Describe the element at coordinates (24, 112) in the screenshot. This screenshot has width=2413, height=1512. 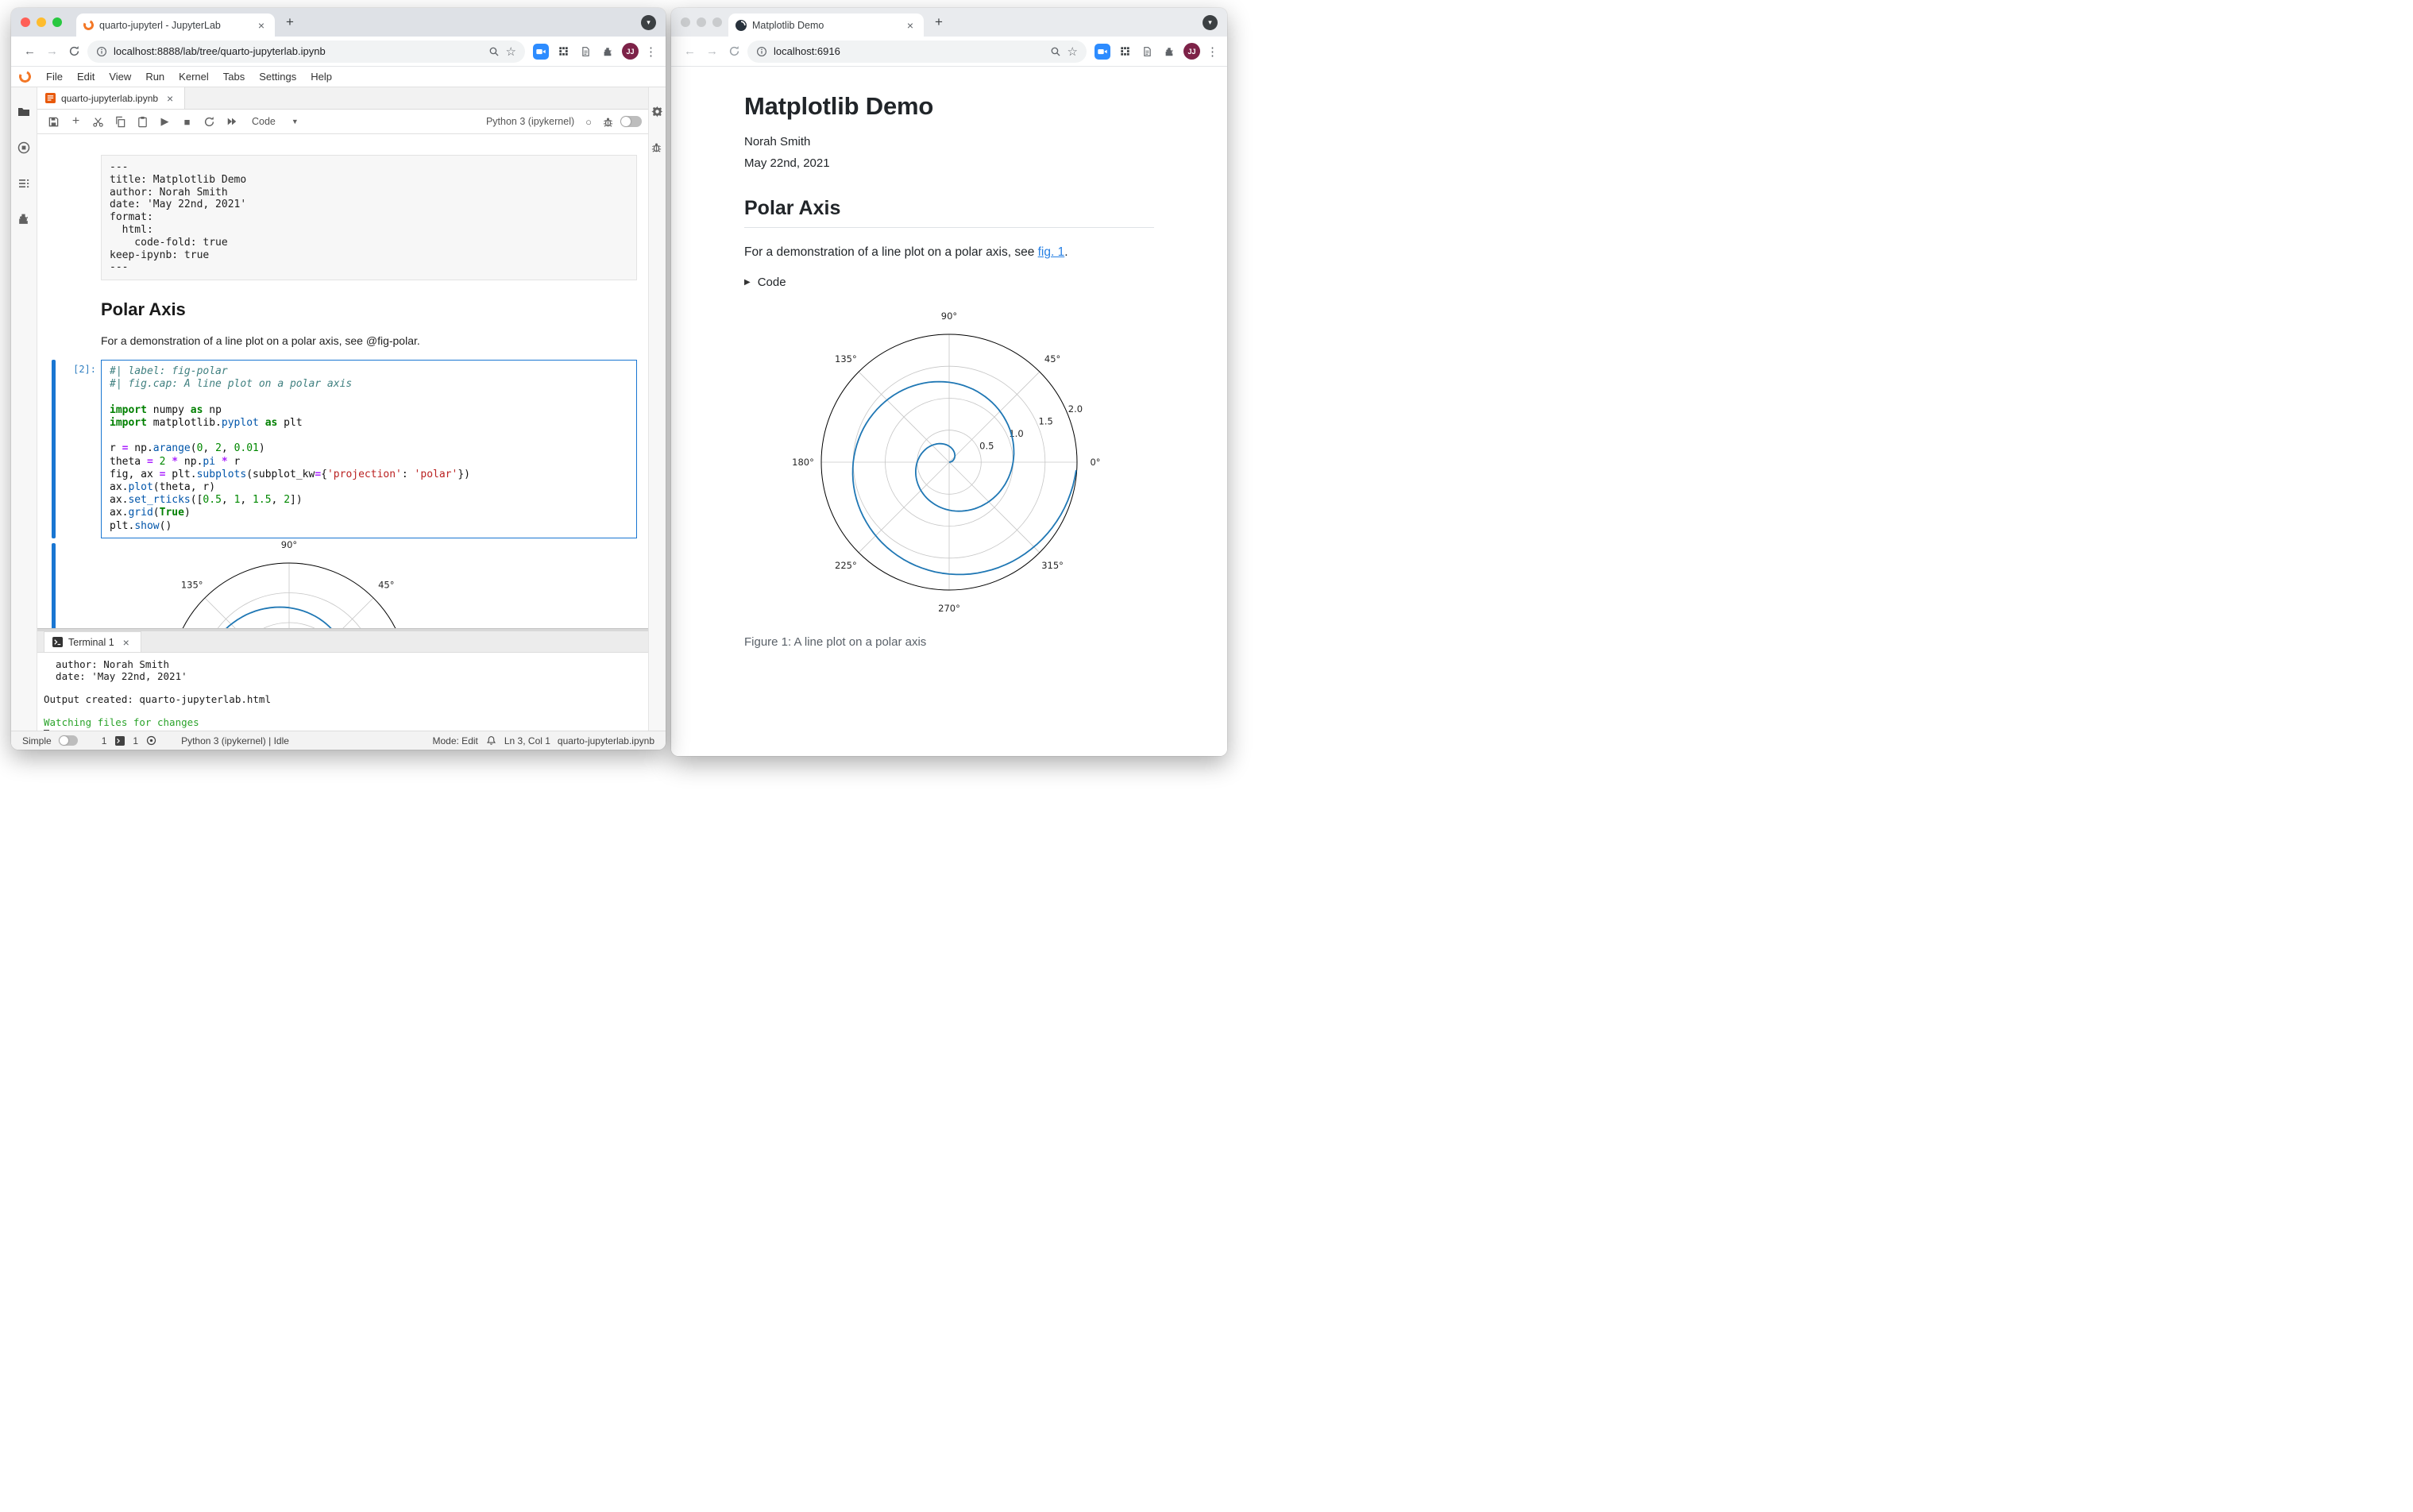
I see `file-browser-icon` at that location.